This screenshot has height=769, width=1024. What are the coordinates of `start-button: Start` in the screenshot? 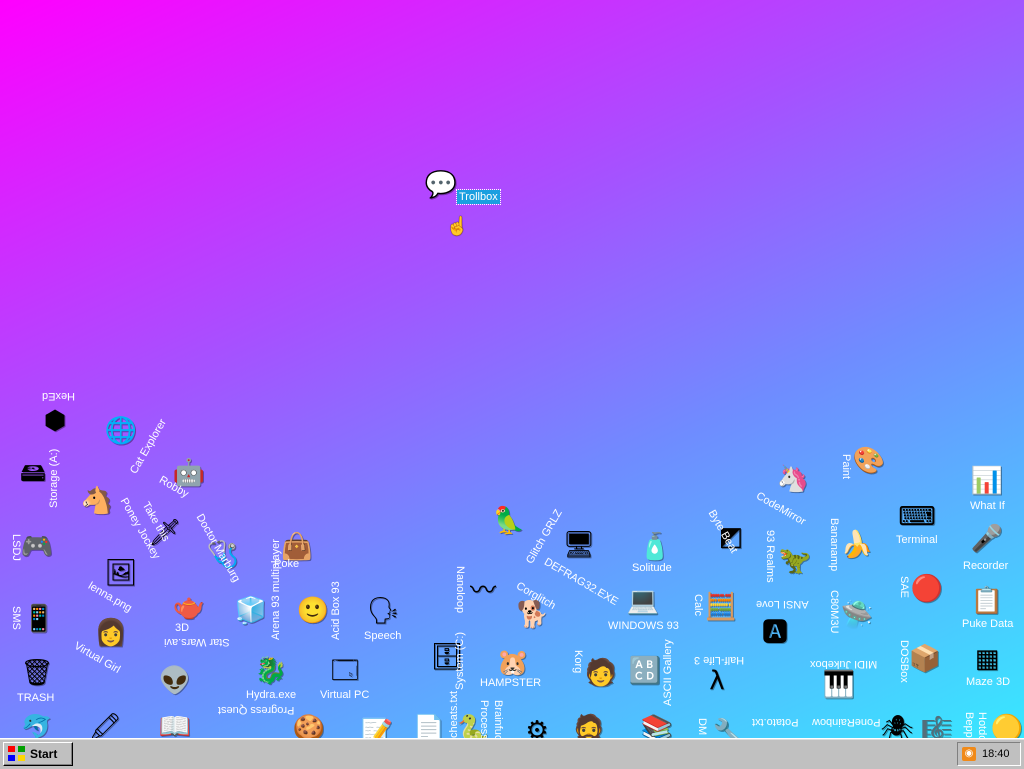 It's located at (38, 754).